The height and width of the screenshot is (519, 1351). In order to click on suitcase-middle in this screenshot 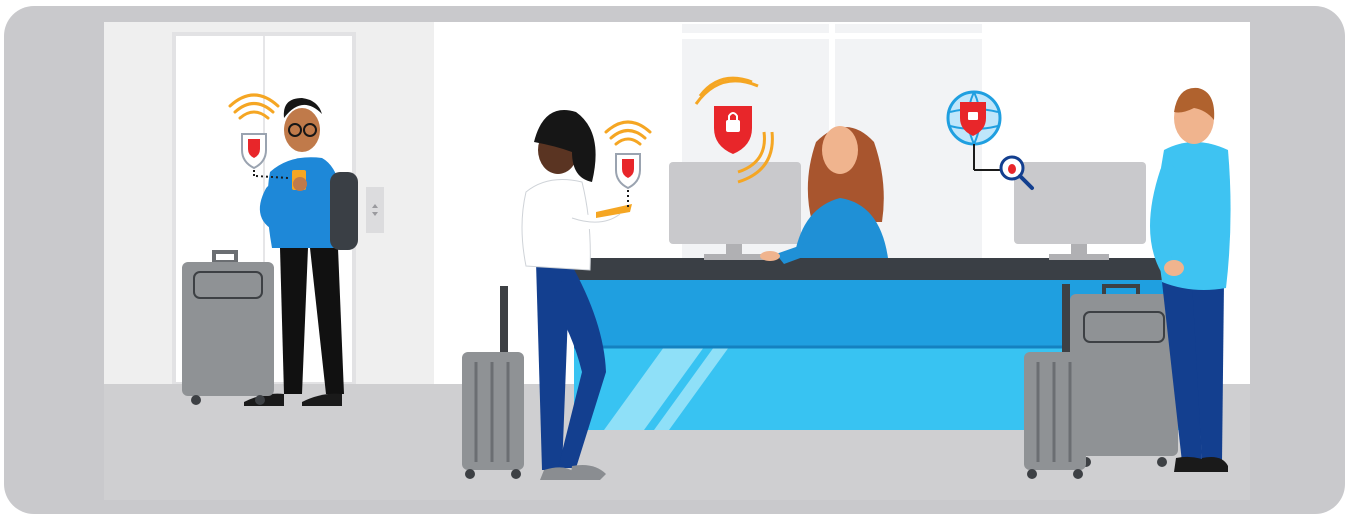, I will do `click(493, 382)`.